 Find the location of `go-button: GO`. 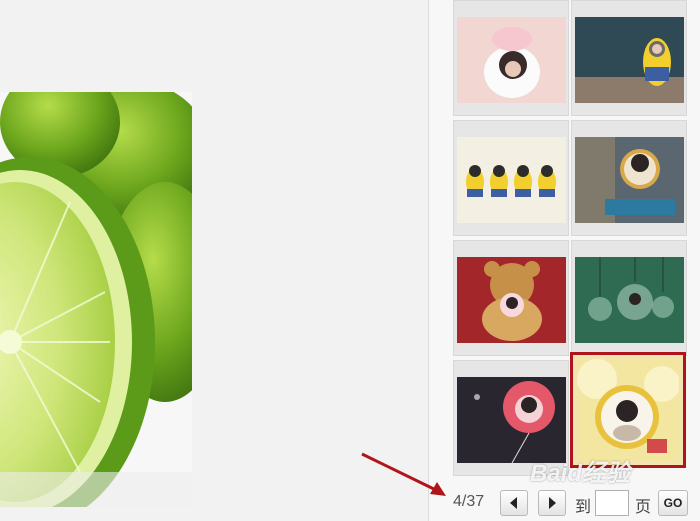

go-button: GO is located at coordinates (673, 503).